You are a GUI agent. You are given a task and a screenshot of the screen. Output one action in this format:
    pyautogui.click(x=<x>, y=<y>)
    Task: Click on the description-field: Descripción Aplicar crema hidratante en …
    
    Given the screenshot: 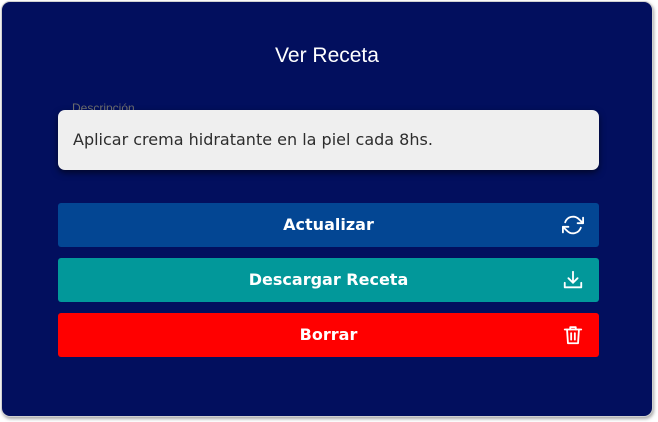 What is the action you would take?
    pyautogui.click(x=328, y=135)
    